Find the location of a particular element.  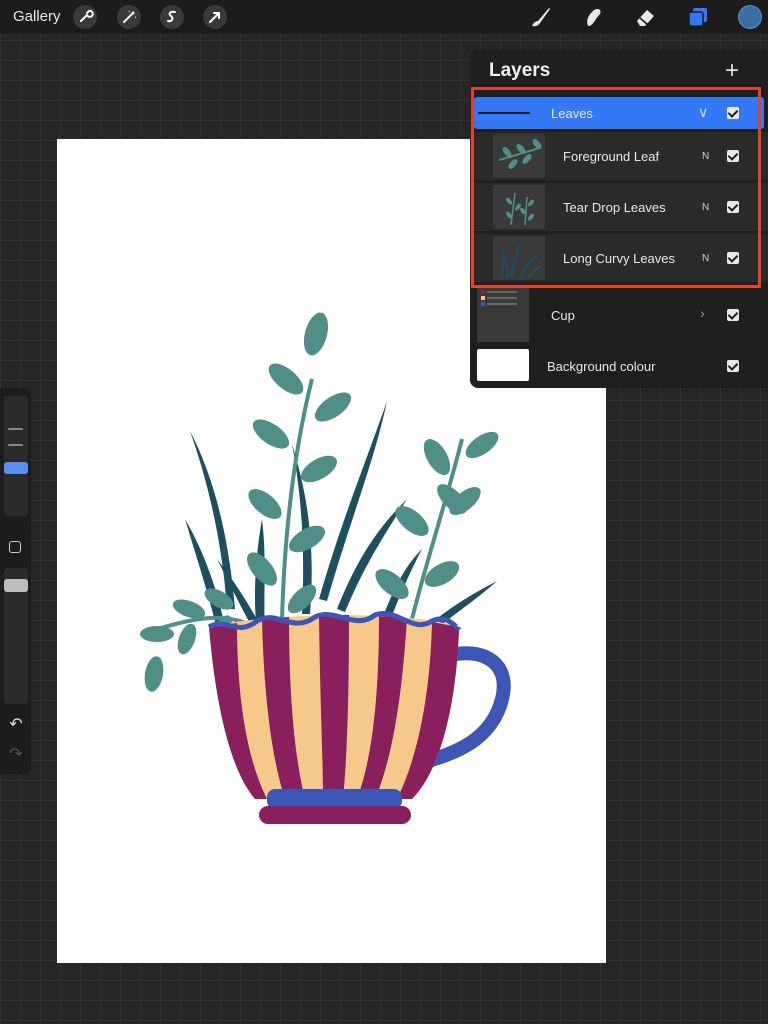

brush-icon is located at coordinates (540, 17).